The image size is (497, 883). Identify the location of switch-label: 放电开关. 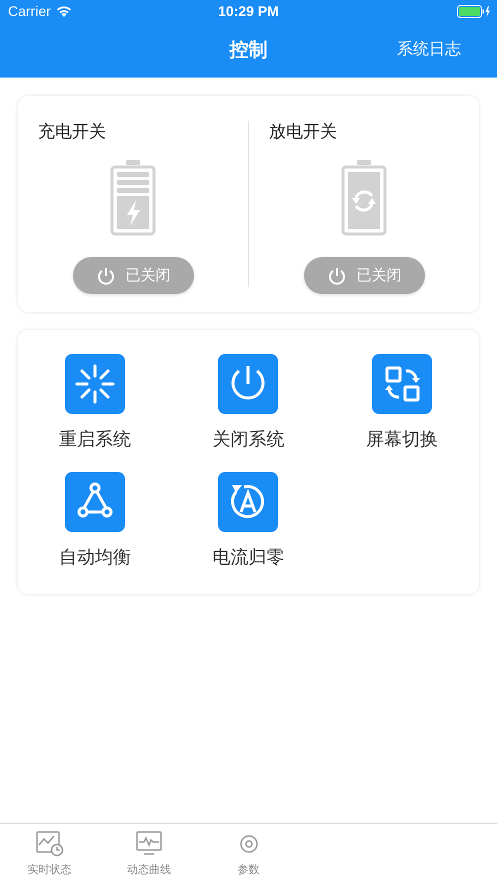
(303, 132).